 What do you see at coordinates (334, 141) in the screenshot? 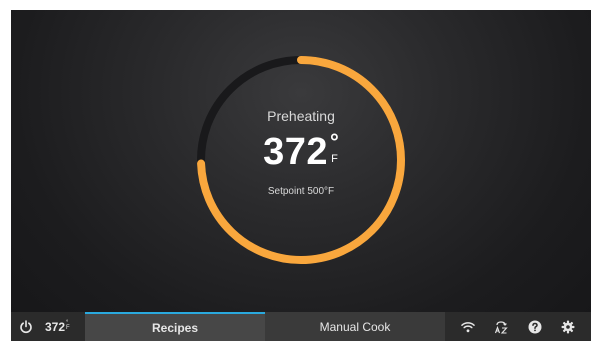
I see `degree-symbol: °` at bounding box center [334, 141].